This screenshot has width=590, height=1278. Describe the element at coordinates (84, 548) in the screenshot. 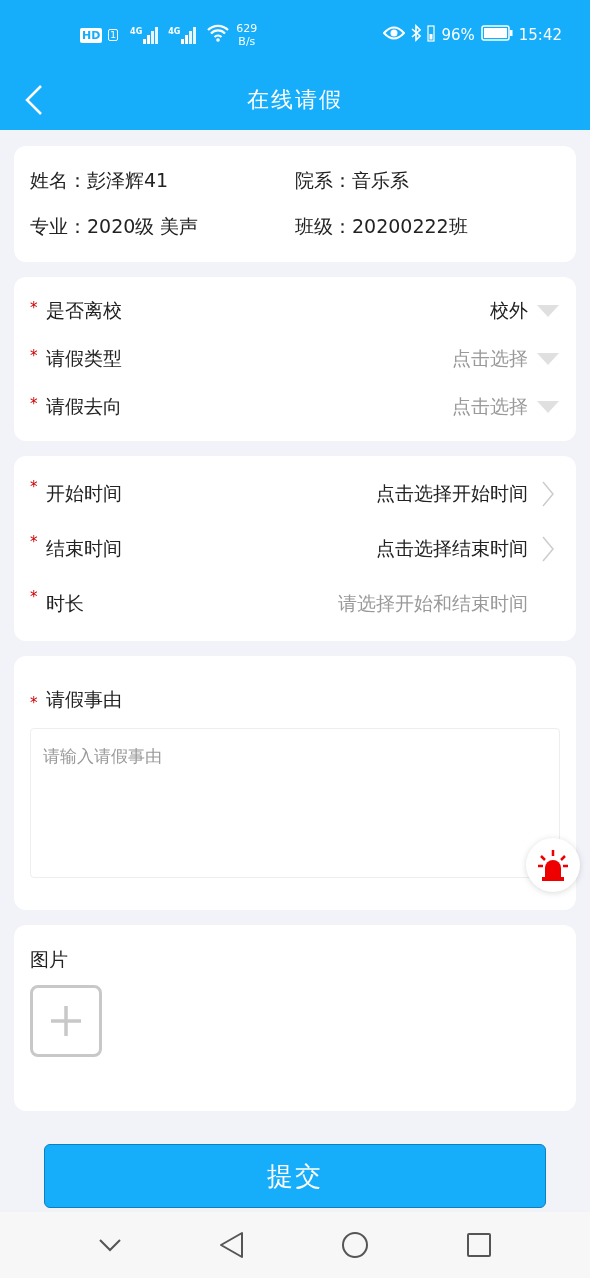

I see `field-label: 结束时间` at that location.